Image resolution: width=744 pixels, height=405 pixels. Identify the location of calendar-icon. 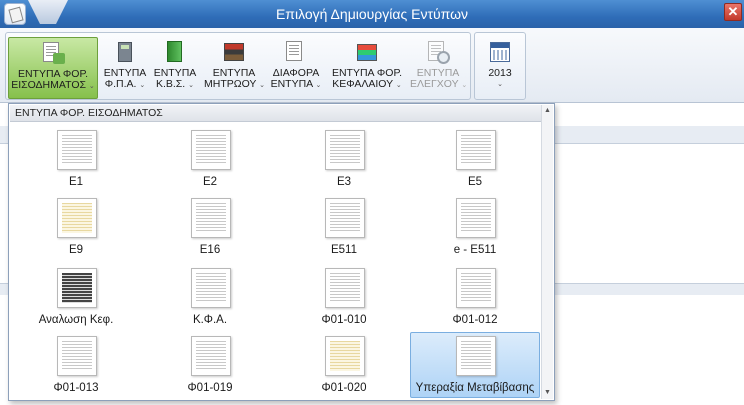
(500, 52).